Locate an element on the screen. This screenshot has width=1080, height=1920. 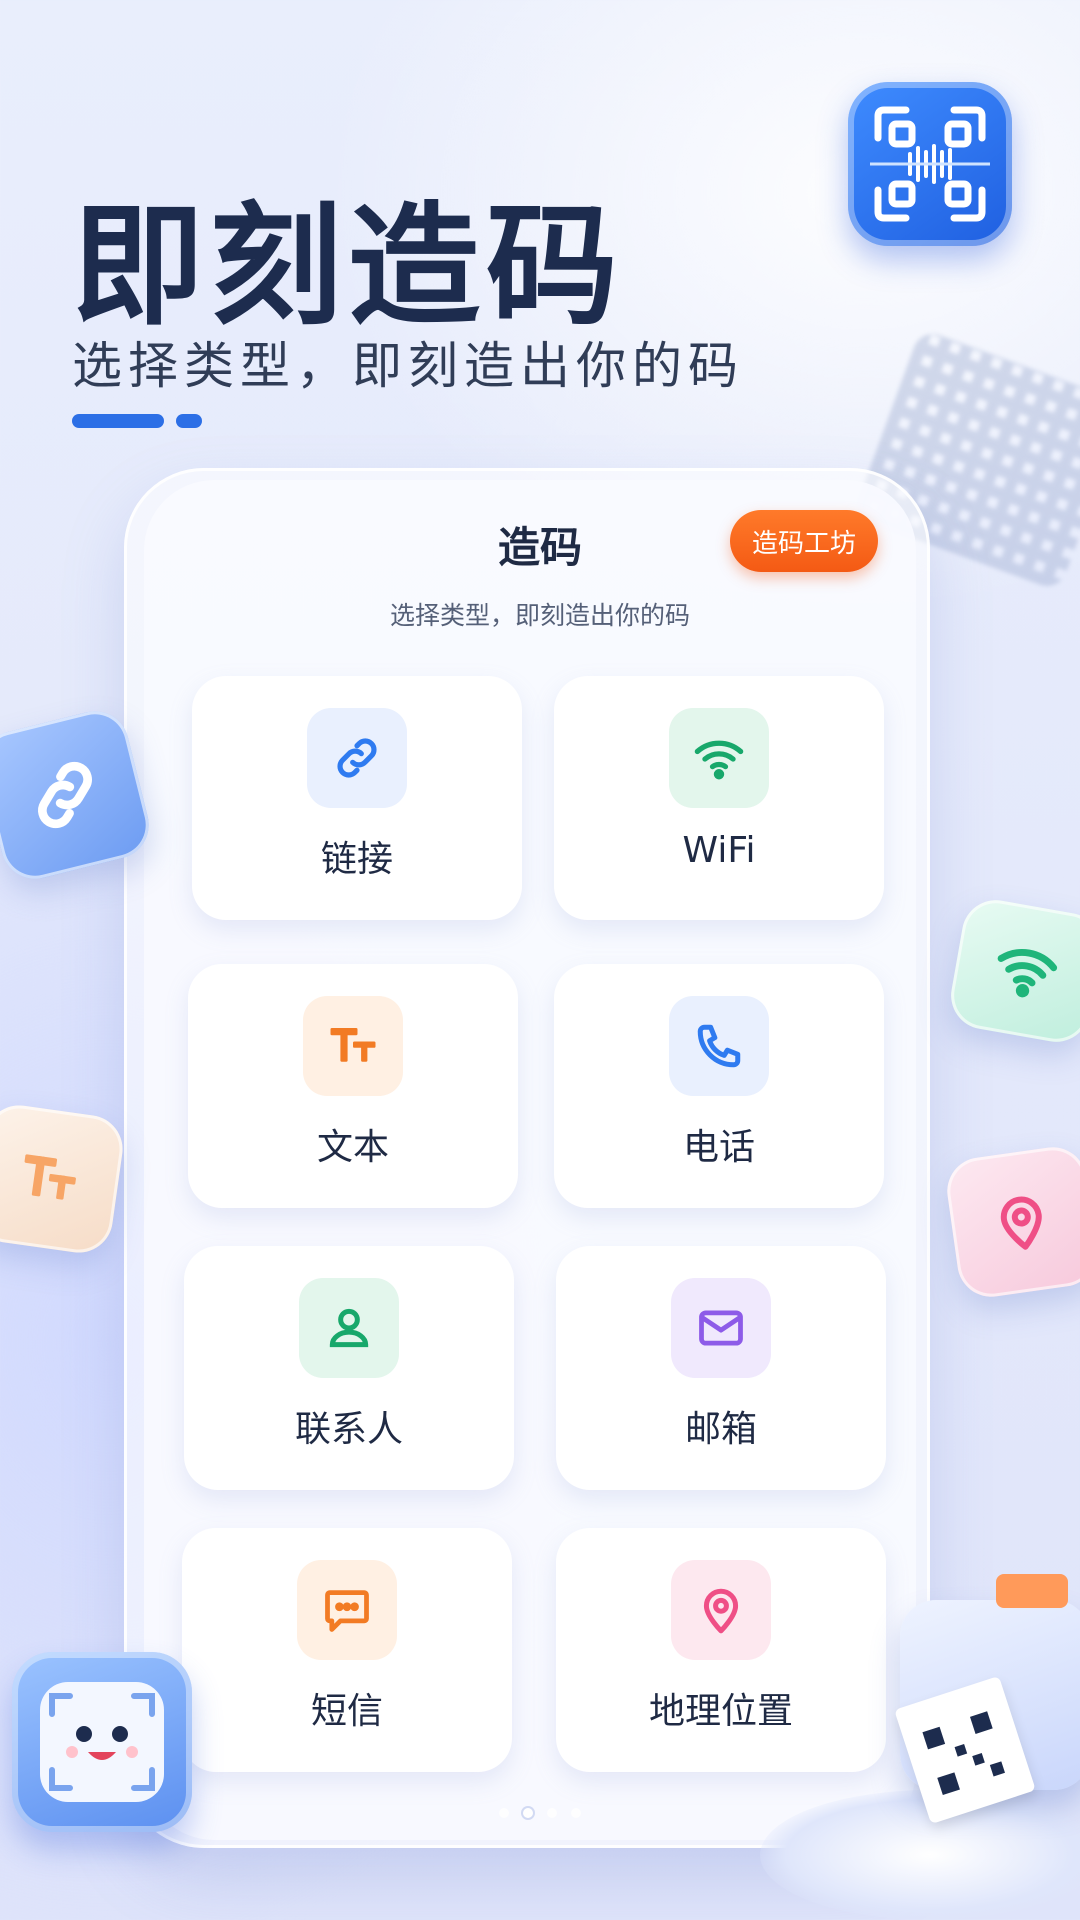
type-card-location: 地理位置 is located at coordinates (721, 1650).